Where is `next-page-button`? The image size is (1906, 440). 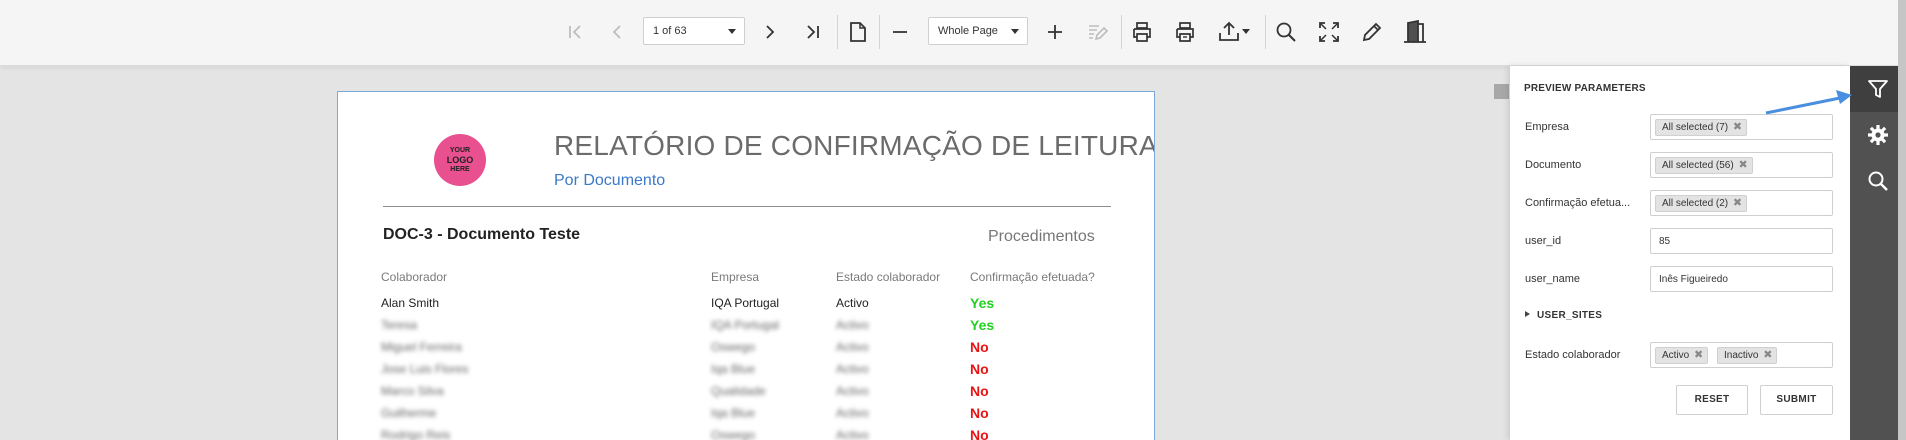
next-page-button is located at coordinates (770, 32).